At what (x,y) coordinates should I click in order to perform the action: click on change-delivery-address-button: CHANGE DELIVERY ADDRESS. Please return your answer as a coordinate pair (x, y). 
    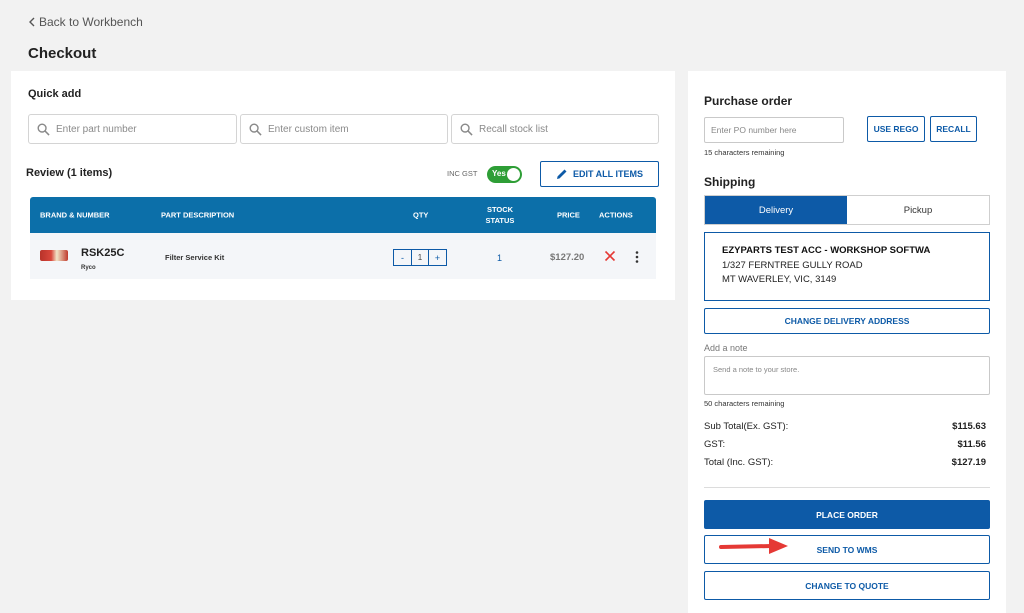
    Looking at the image, I should click on (847, 321).